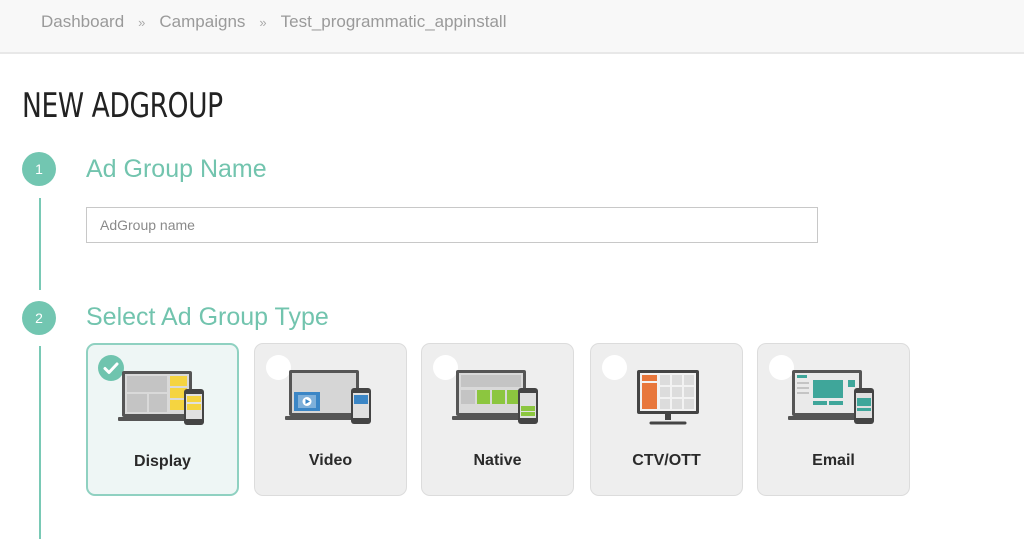  Describe the element at coordinates (161, 398) in the screenshot. I see `display-device-icon` at that location.